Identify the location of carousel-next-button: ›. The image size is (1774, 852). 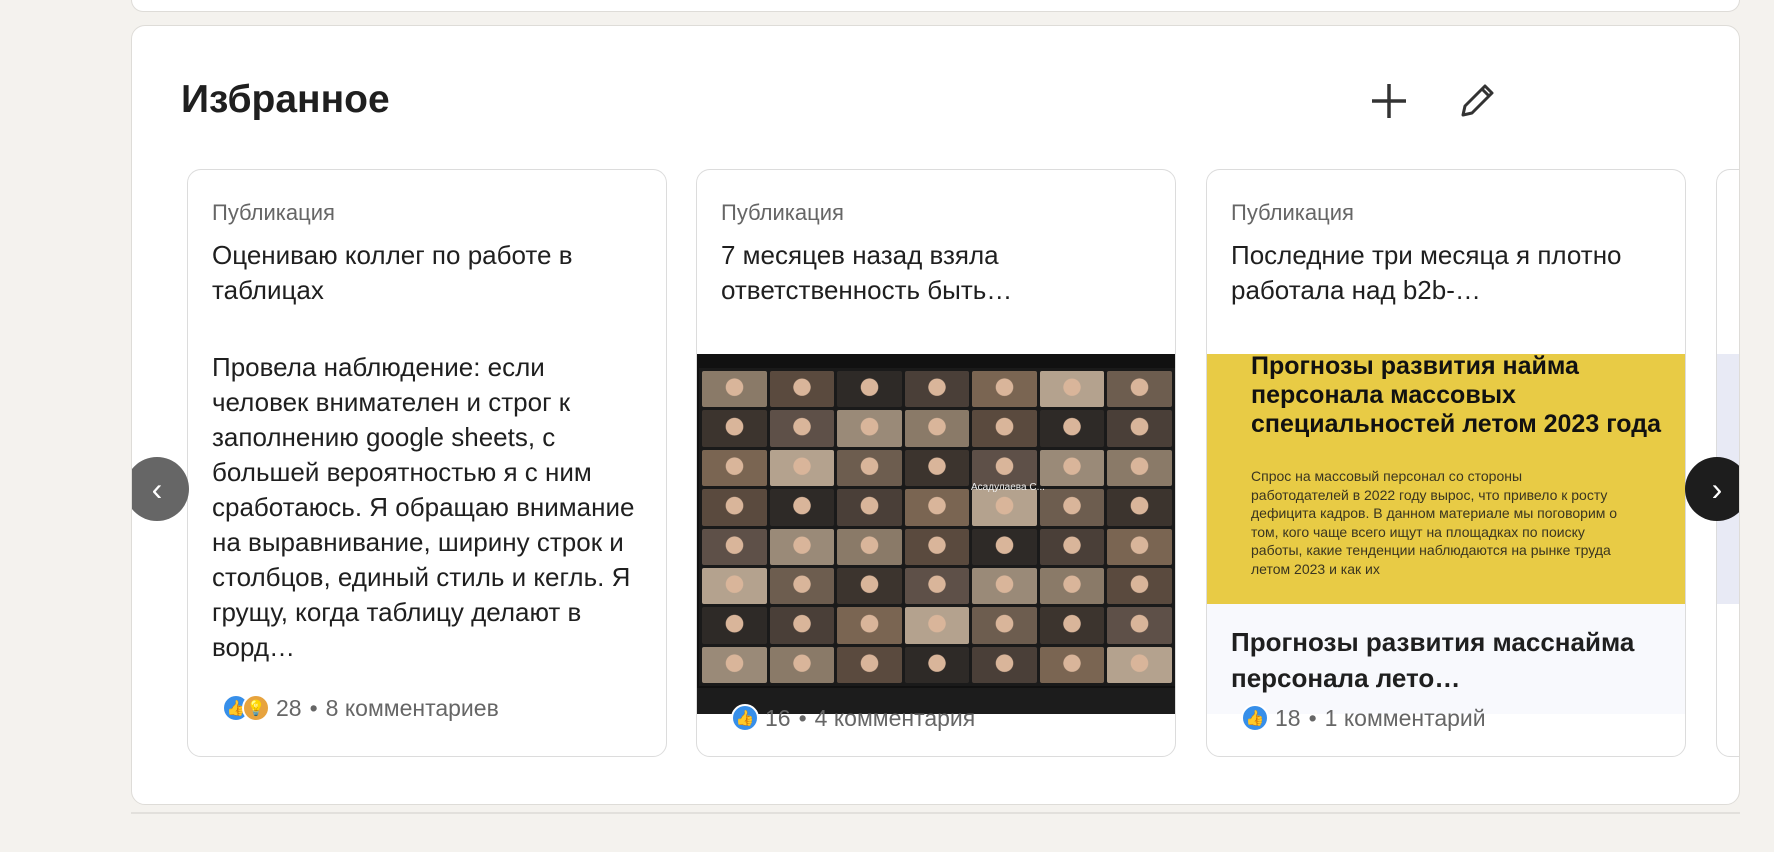
(1712, 489).